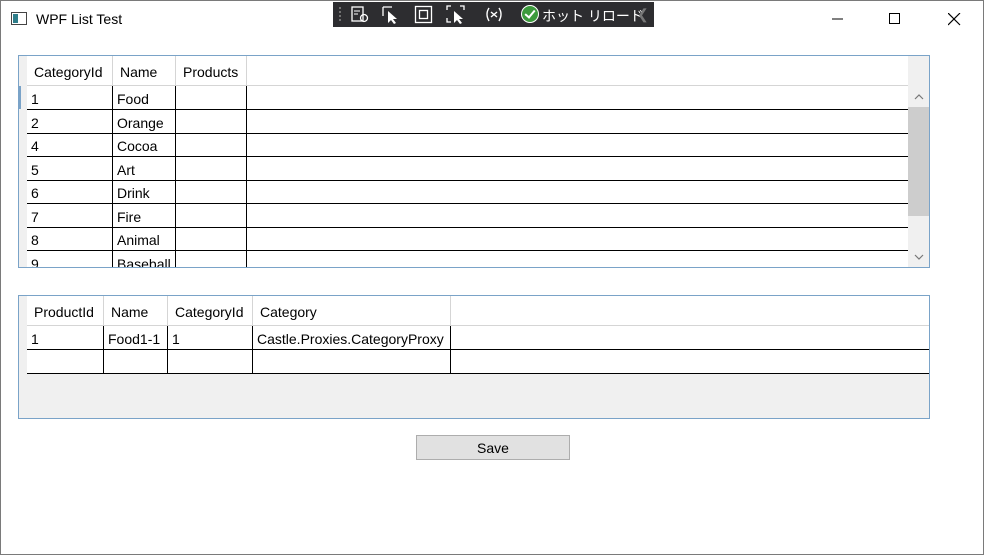 The image size is (984, 555). What do you see at coordinates (478, 338) in the screenshot?
I see `table-row: 1 Food1-1 1 Castle.Proxies.CategoryProxy` at bounding box center [478, 338].